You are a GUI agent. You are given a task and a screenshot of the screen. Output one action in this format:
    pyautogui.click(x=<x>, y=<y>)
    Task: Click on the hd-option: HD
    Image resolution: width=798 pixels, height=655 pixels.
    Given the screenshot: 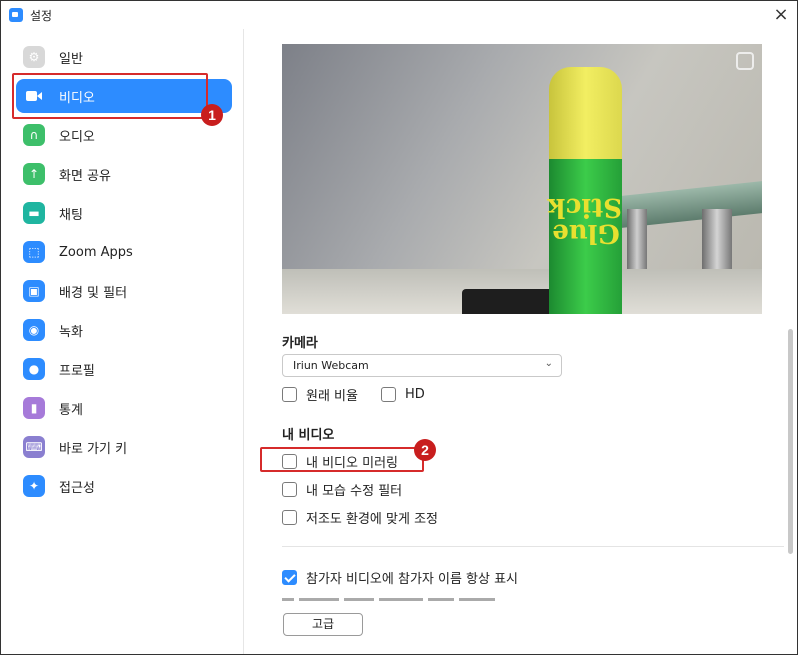 What is the action you would take?
    pyautogui.click(x=403, y=394)
    